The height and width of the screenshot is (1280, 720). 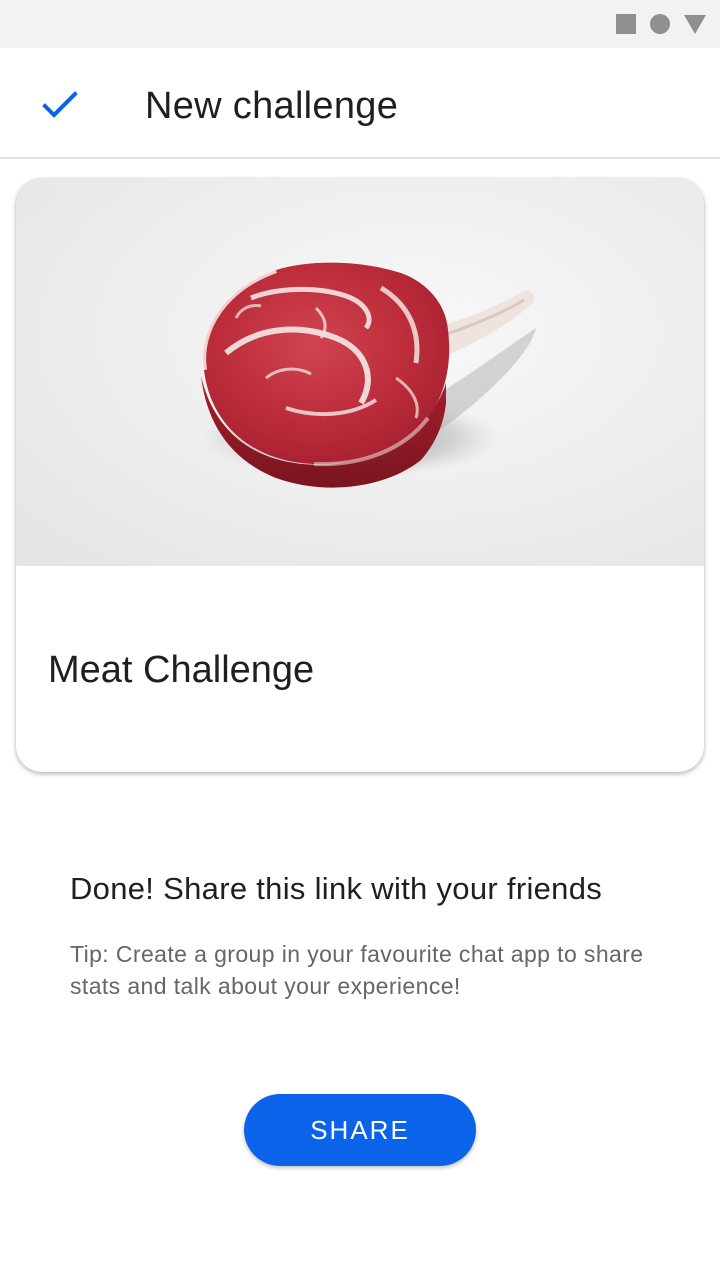 I want to click on app-bar: New challenge, so click(x=360, y=103).